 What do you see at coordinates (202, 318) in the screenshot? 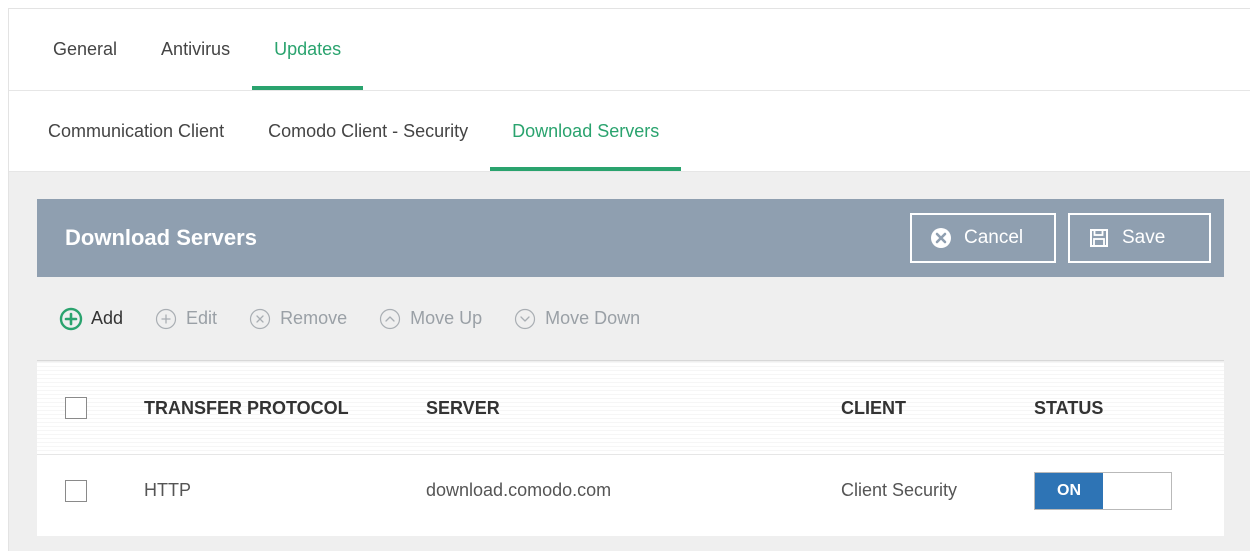
I see `edit-label: Edit` at bounding box center [202, 318].